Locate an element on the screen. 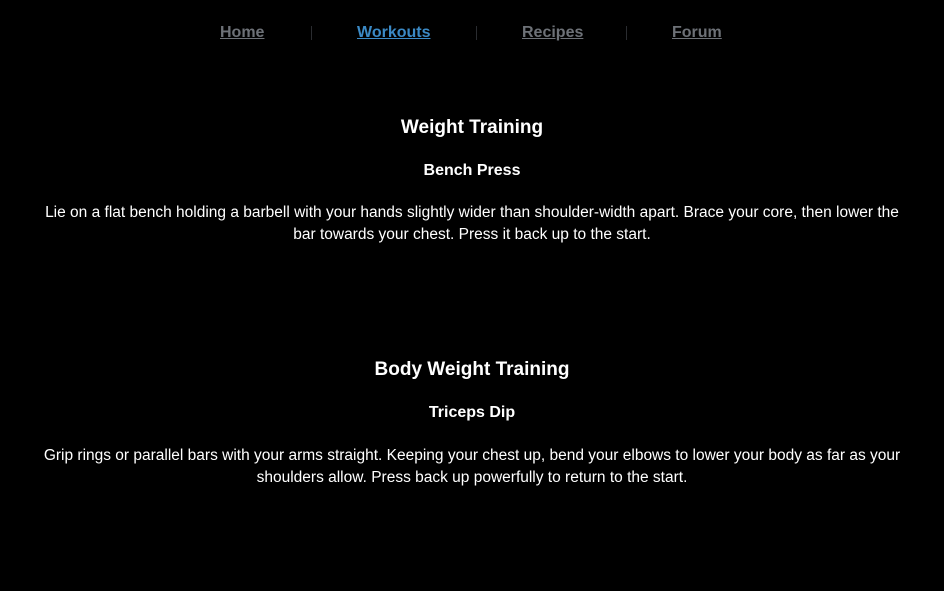 The width and height of the screenshot is (944, 591). nav-link-home: Home is located at coordinates (242, 33).